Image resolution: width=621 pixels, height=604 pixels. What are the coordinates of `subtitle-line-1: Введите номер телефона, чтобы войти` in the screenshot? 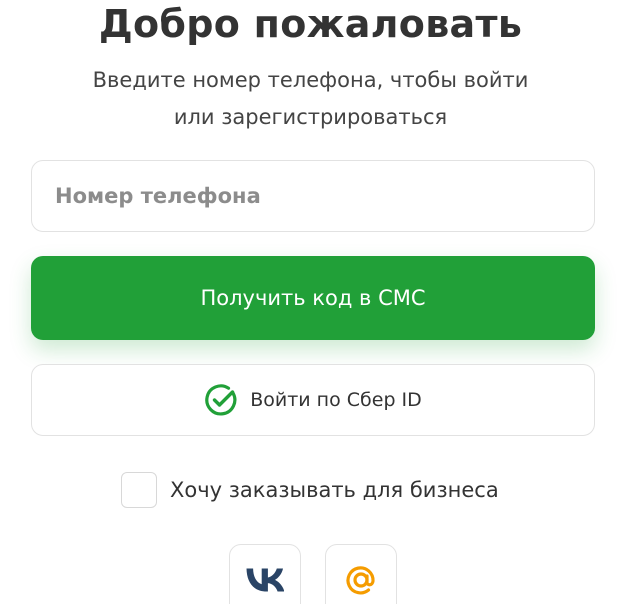 It's located at (310, 80).